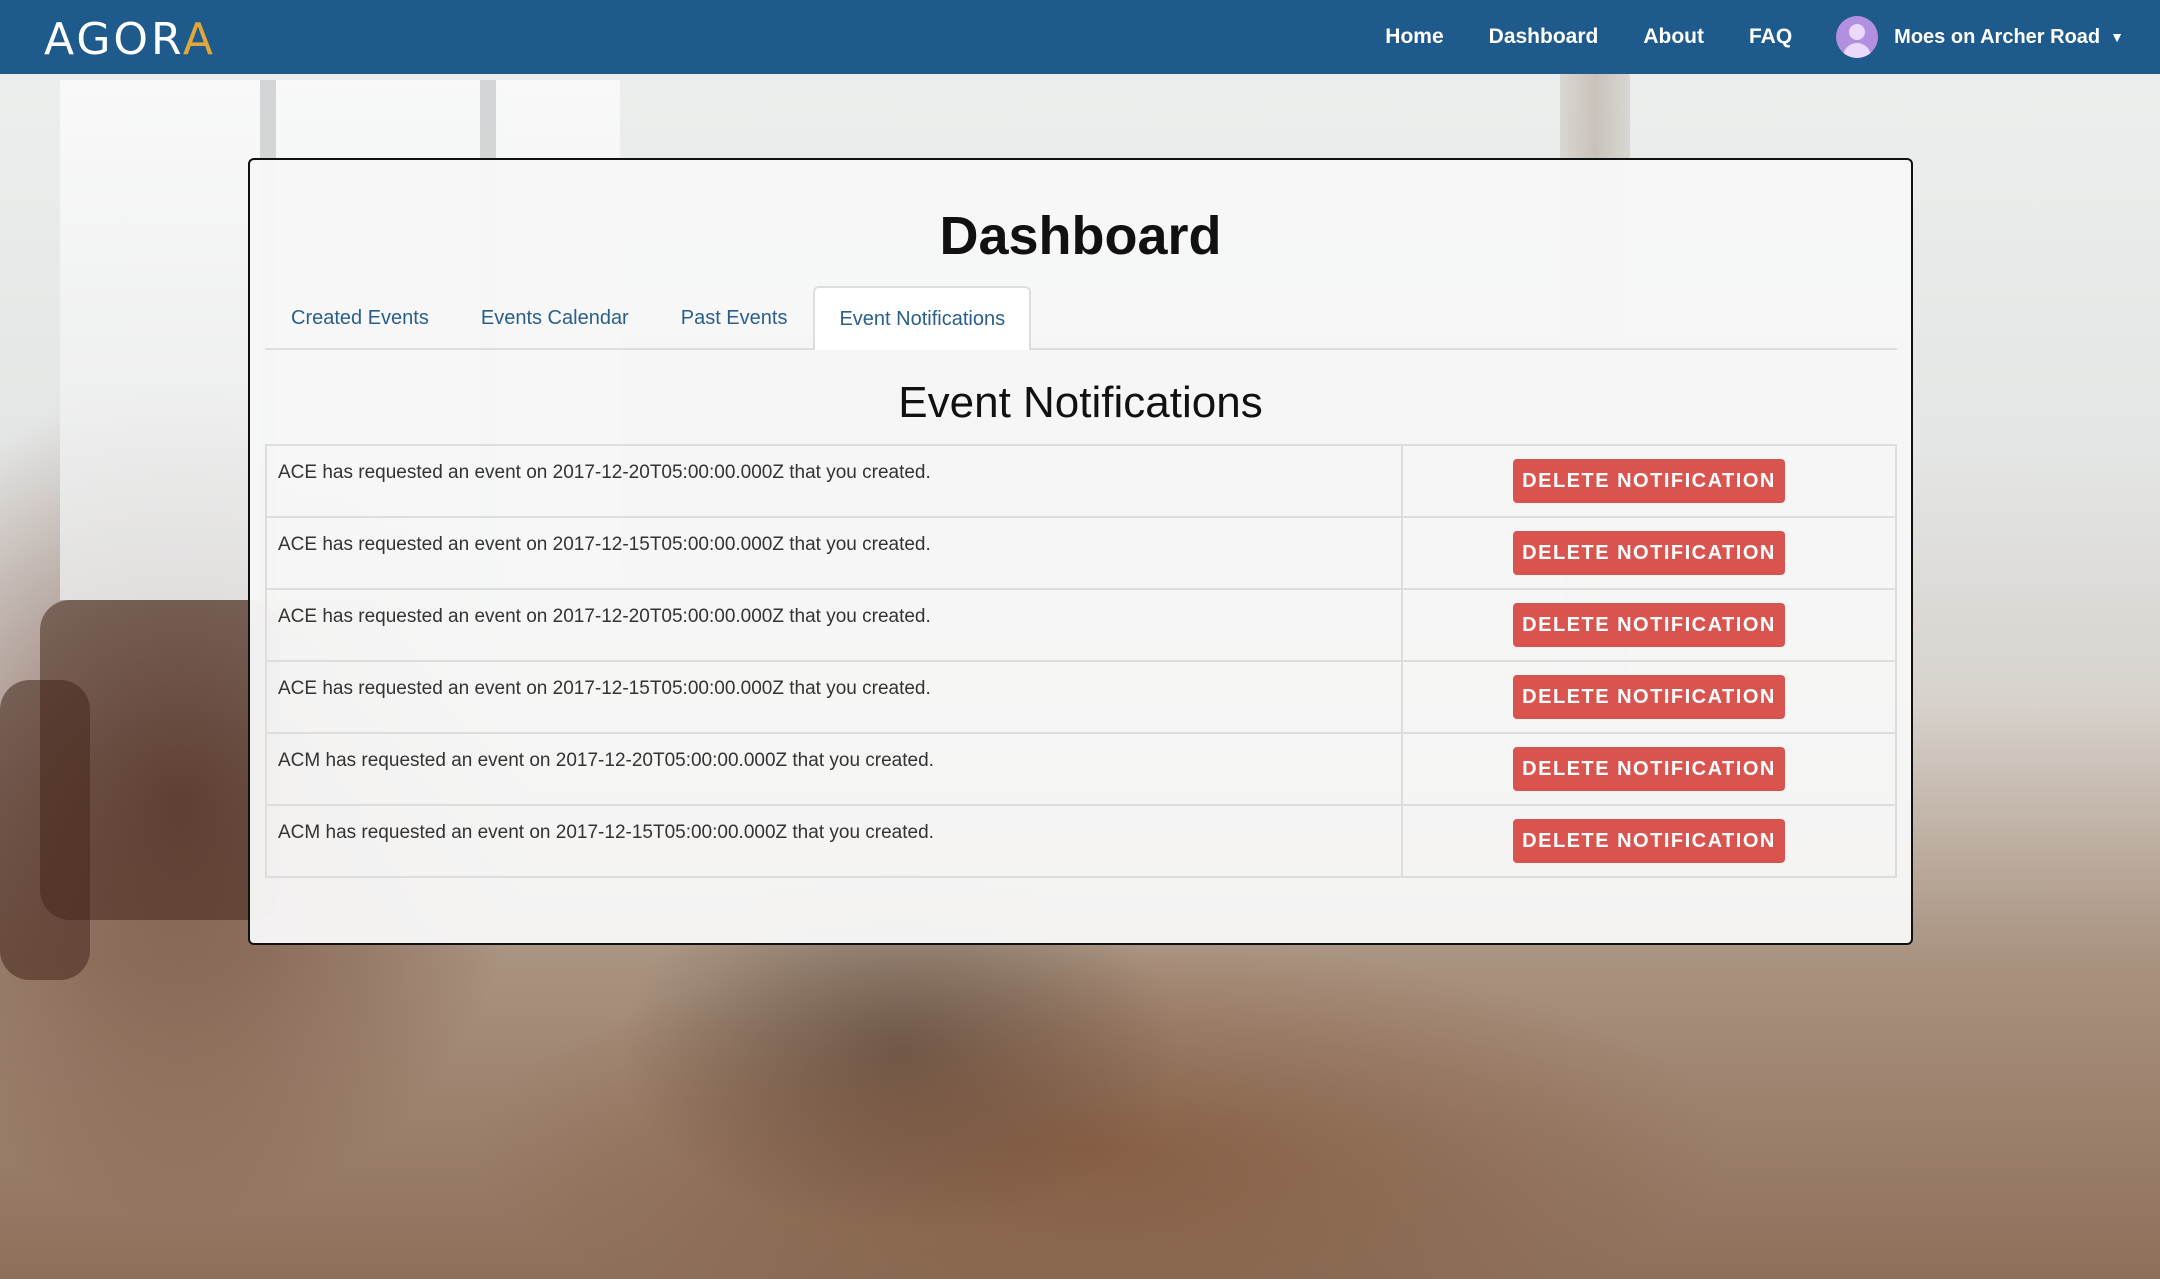  I want to click on nav-link-home: Home, so click(1414, 37).